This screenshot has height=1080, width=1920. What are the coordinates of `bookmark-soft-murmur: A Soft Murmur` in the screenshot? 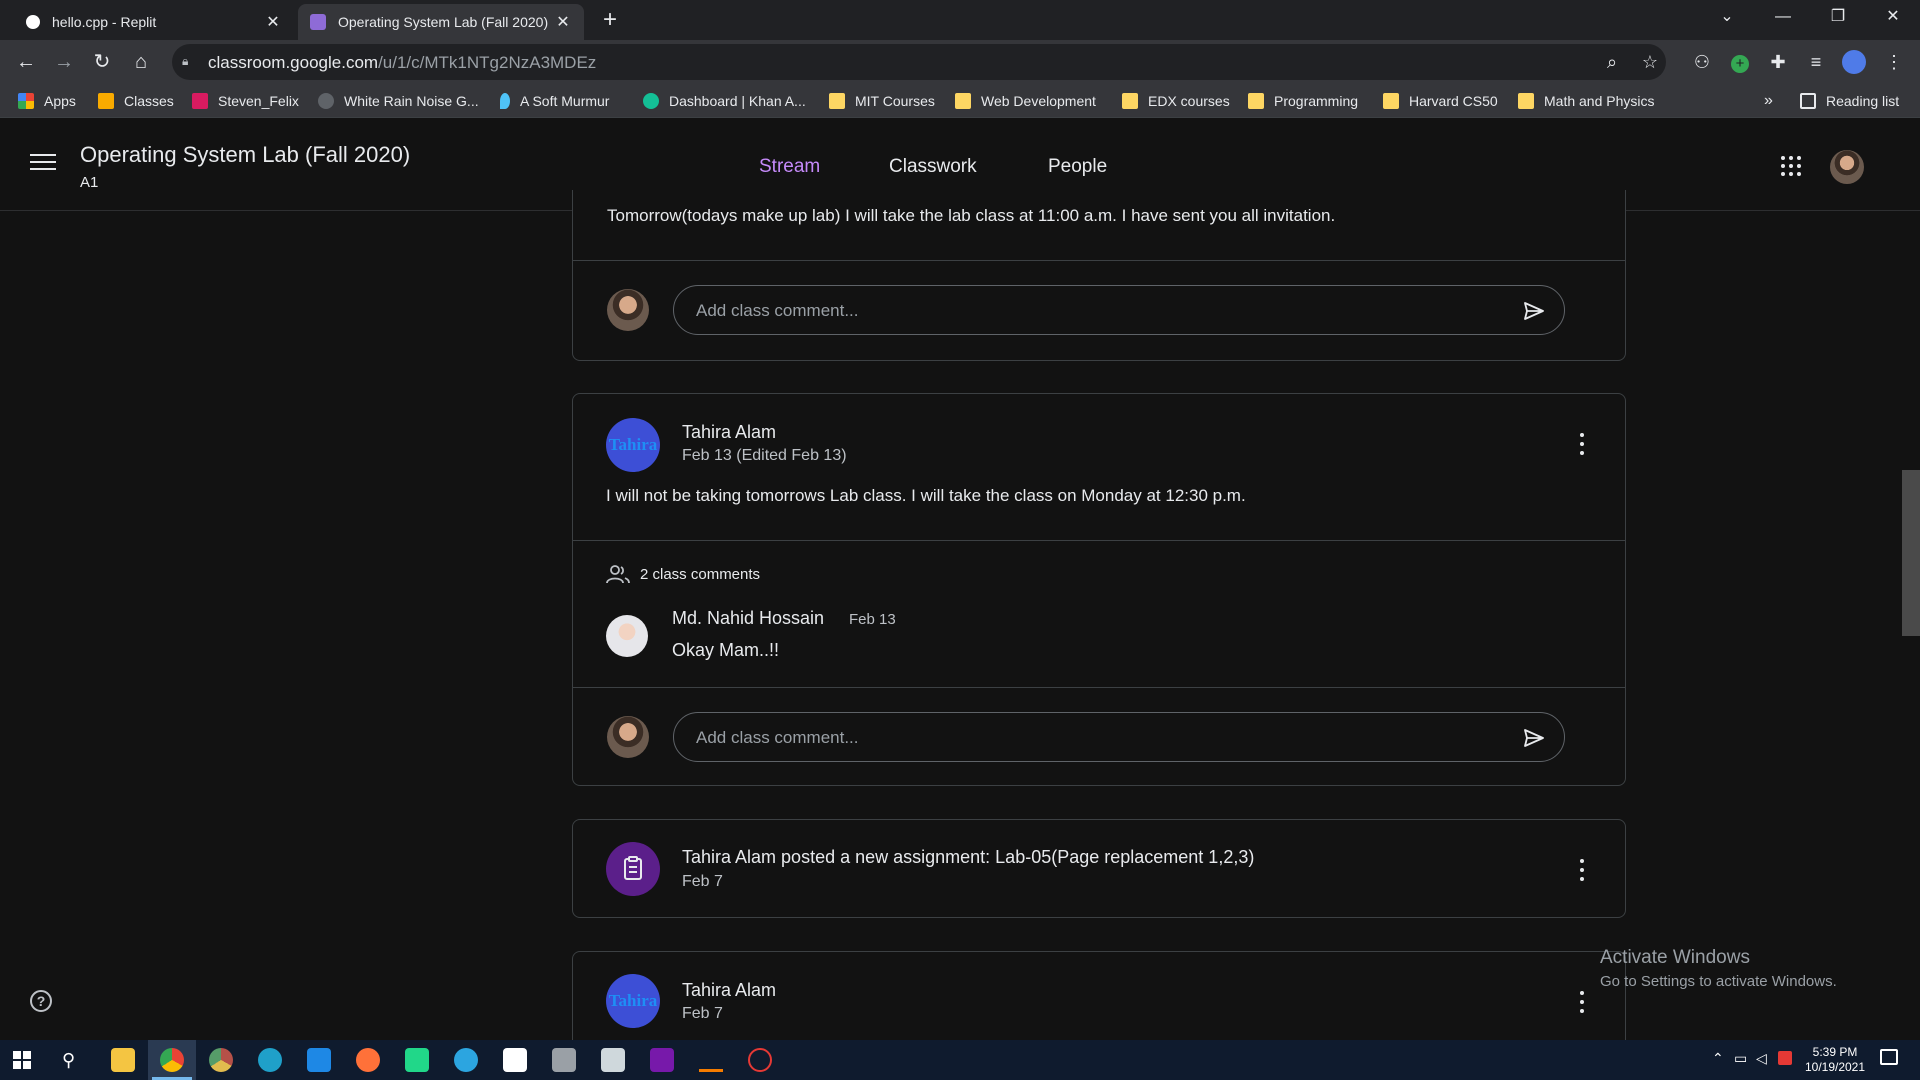 It's located at (554, 101).